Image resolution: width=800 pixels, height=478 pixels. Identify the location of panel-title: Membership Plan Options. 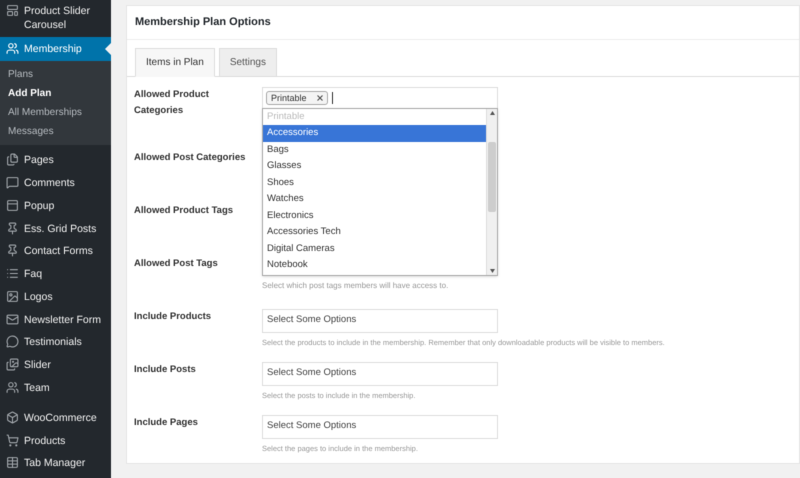
(463, 23).